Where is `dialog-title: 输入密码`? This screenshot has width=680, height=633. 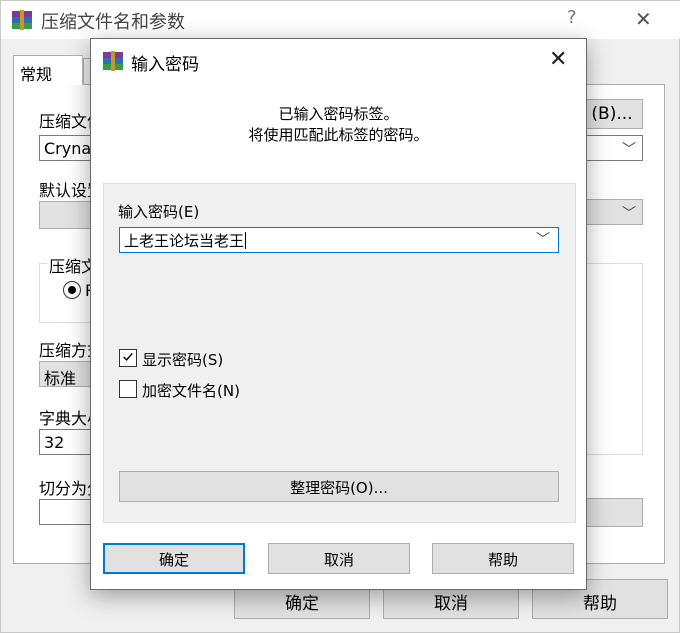
dialog-title: 输入密码 is located at coordinates (165, 65).